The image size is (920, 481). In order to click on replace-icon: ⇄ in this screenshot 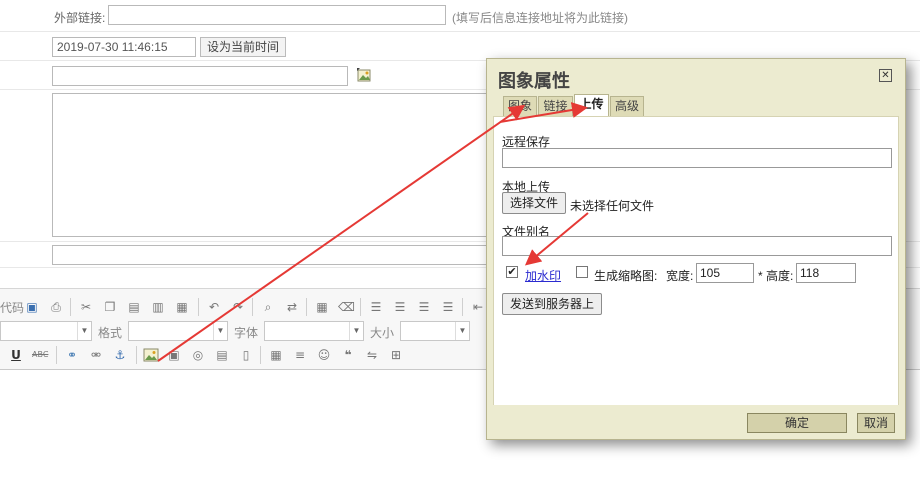, I will do `click(292, 307)`.